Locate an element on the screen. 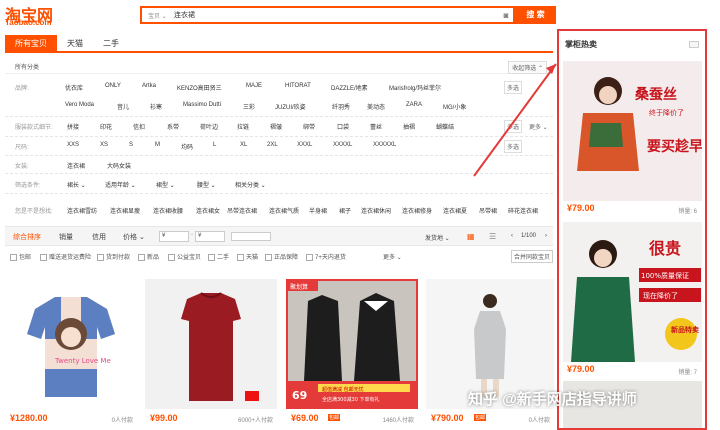 The image size is (720, 430). suggest-link: 连衣裙夏 is located at coordinates (455, 210).